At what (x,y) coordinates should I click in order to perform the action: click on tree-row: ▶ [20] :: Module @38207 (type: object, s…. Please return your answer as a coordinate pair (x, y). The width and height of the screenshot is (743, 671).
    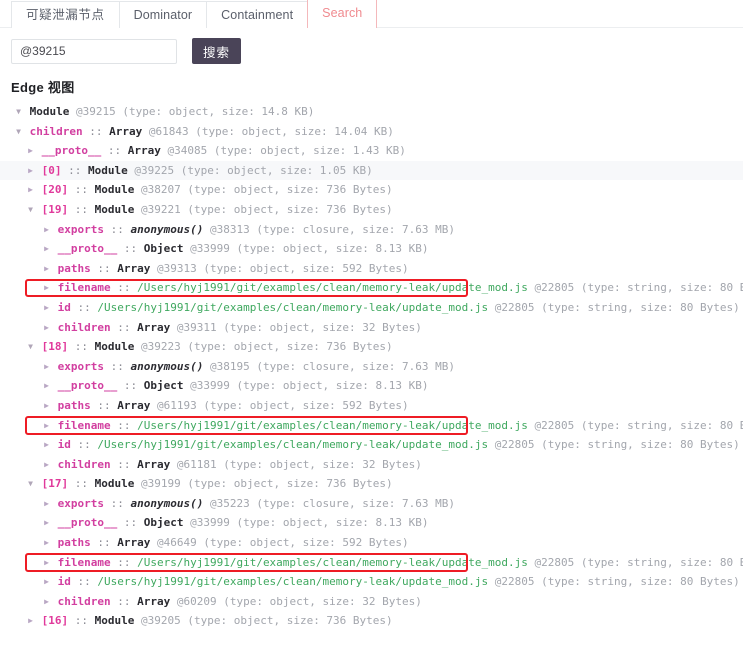
    Looking at the image, I should click on (371, 190).